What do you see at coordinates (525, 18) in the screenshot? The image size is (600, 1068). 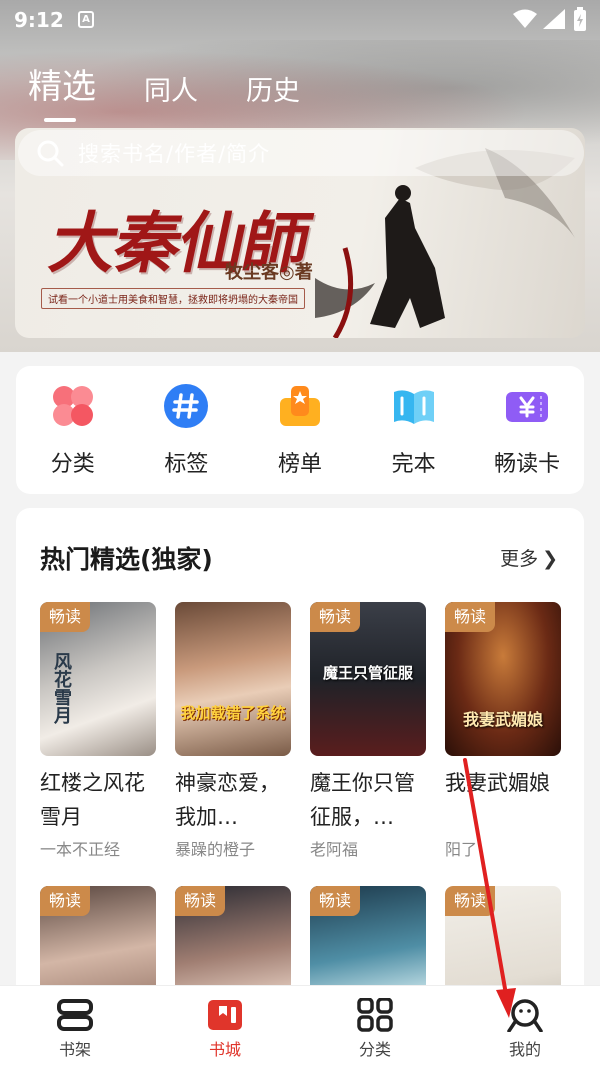 I see `wifi-icon` at bounding box center [525, 18].